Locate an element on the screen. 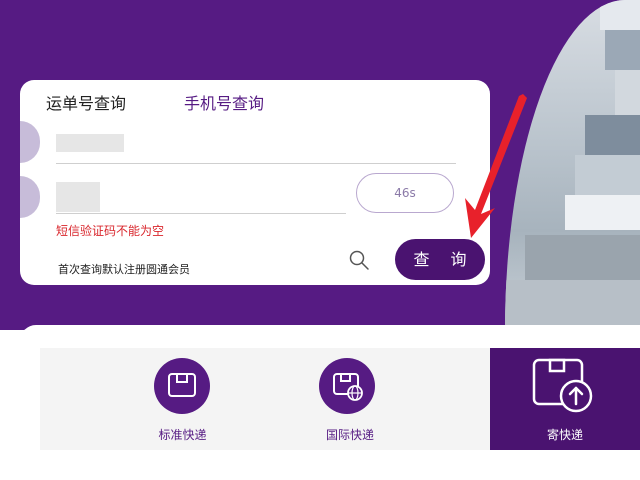 Image resolution: width=640 pixels, height=480 pixels. service-send-express: 寄快递 is located at coordinates (565, 399).